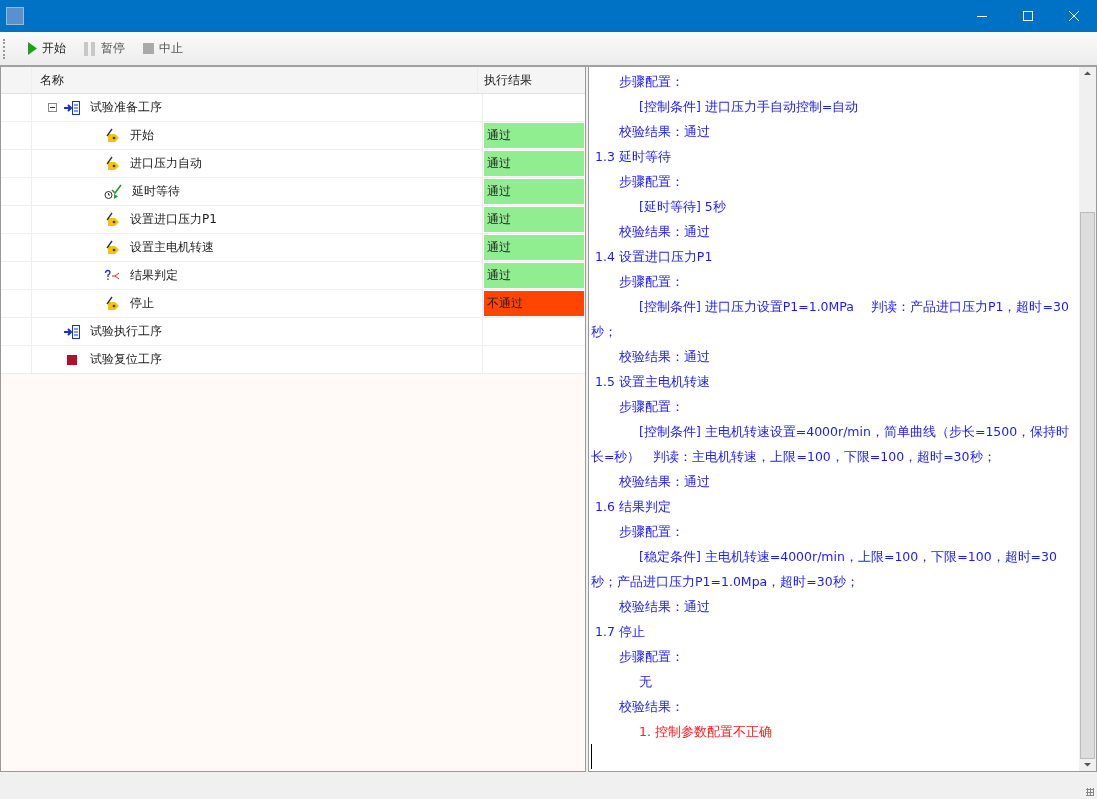 This screenshot has height=799, width=1097. Describe the element at coordinates (1090, 792) in the screenshot. I see `resize-grip` at that location.